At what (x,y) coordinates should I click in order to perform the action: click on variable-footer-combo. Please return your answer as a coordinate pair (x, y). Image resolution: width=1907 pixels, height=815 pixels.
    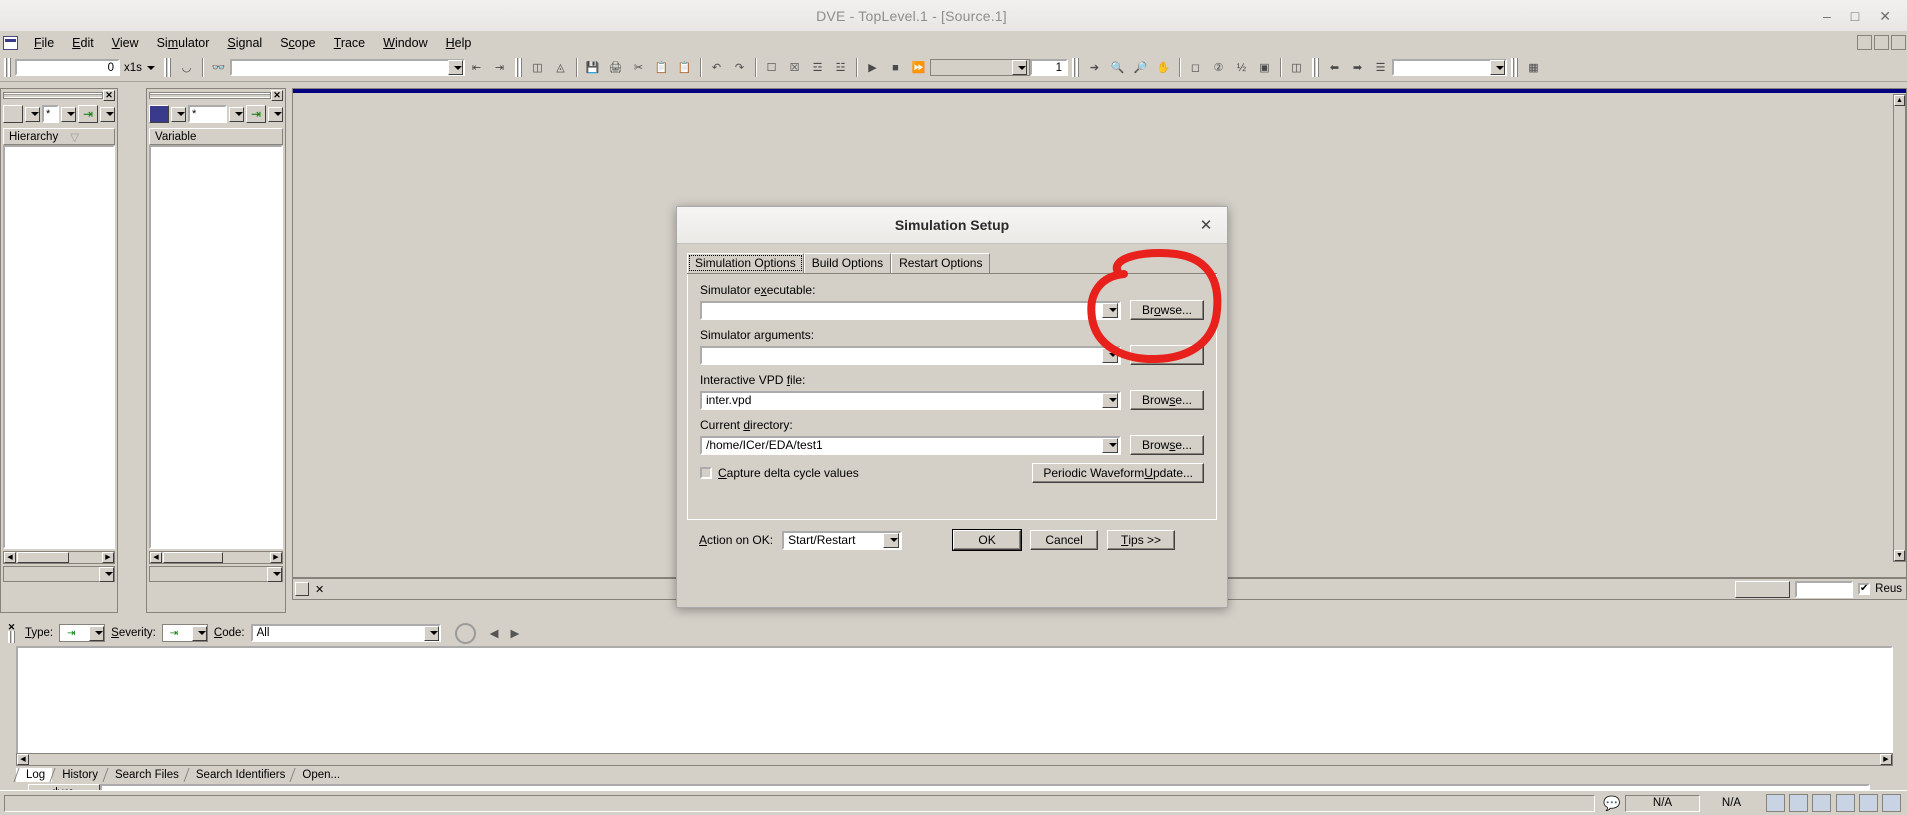
    Looking at the image, I should click on (216, 574).